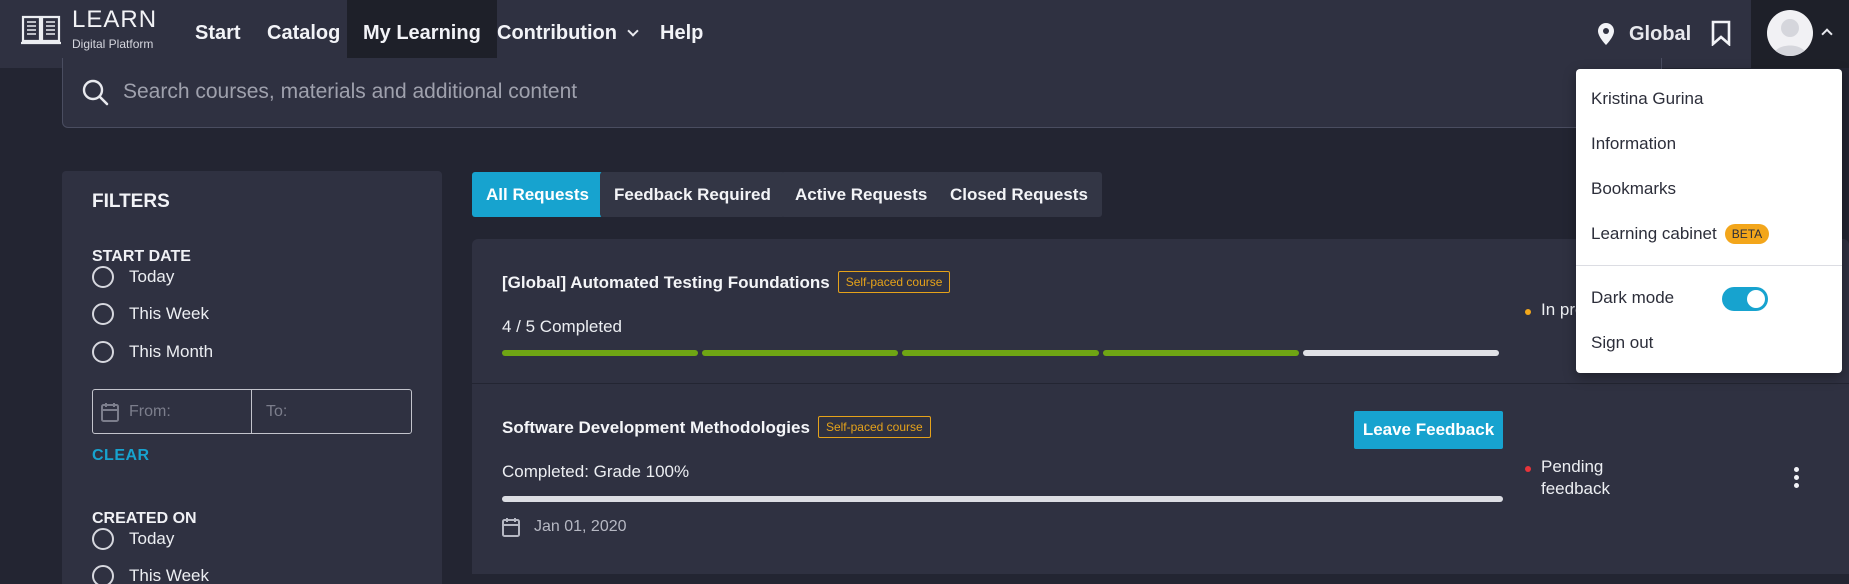  Describe the element at coordinates (150, 411) in the screenshot. I see `date-from-placeholder: From:` at that location.